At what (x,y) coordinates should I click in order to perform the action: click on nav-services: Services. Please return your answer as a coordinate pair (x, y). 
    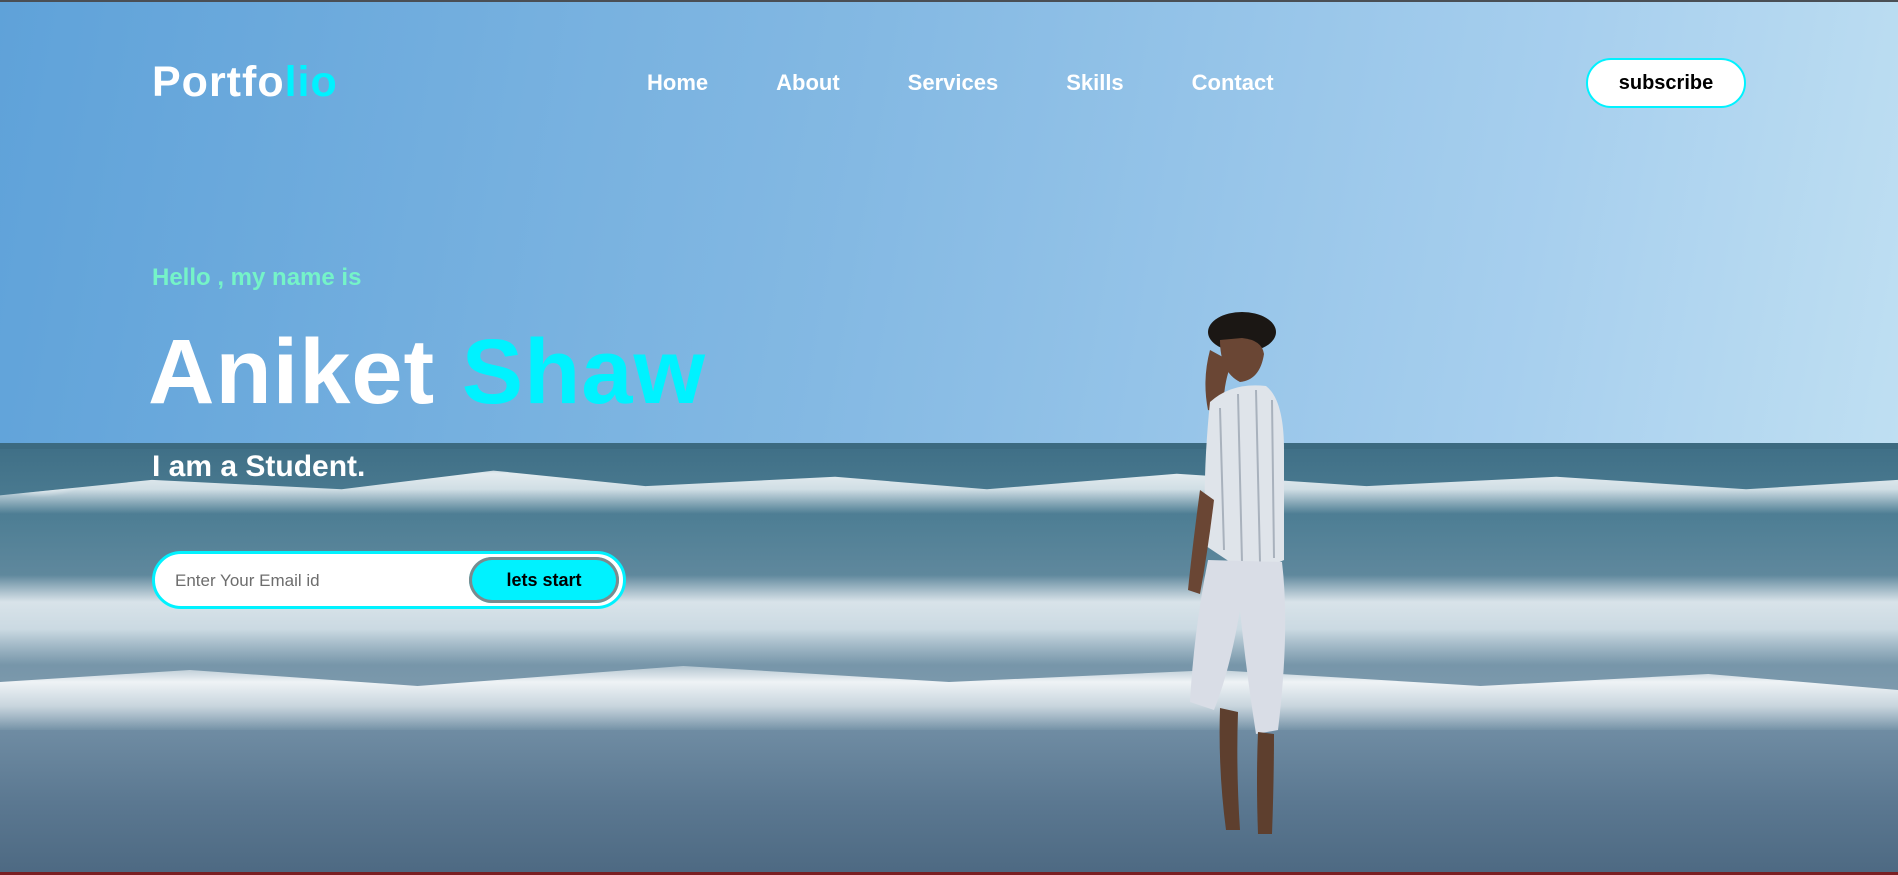
    Looking at the image, I should click on (953, 83).